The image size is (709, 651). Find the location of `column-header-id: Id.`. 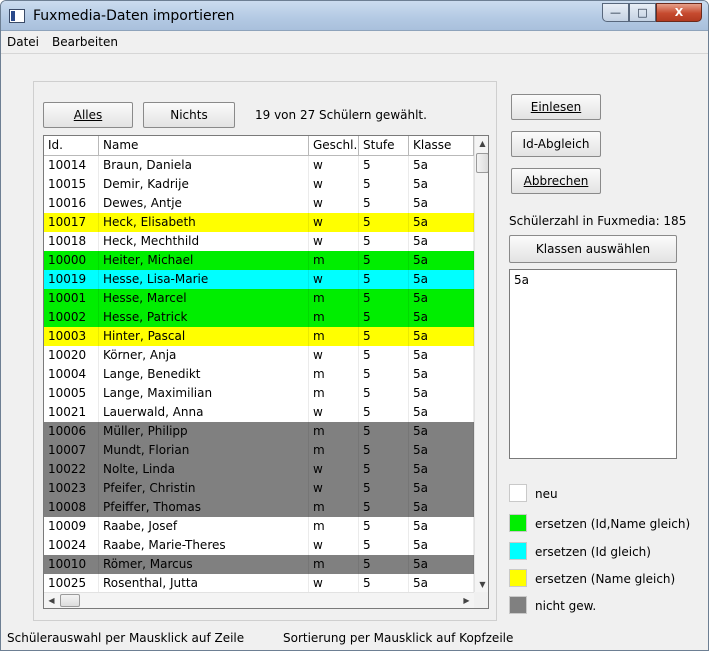

column-header-id: Id. is located at coordinates (71, 146).